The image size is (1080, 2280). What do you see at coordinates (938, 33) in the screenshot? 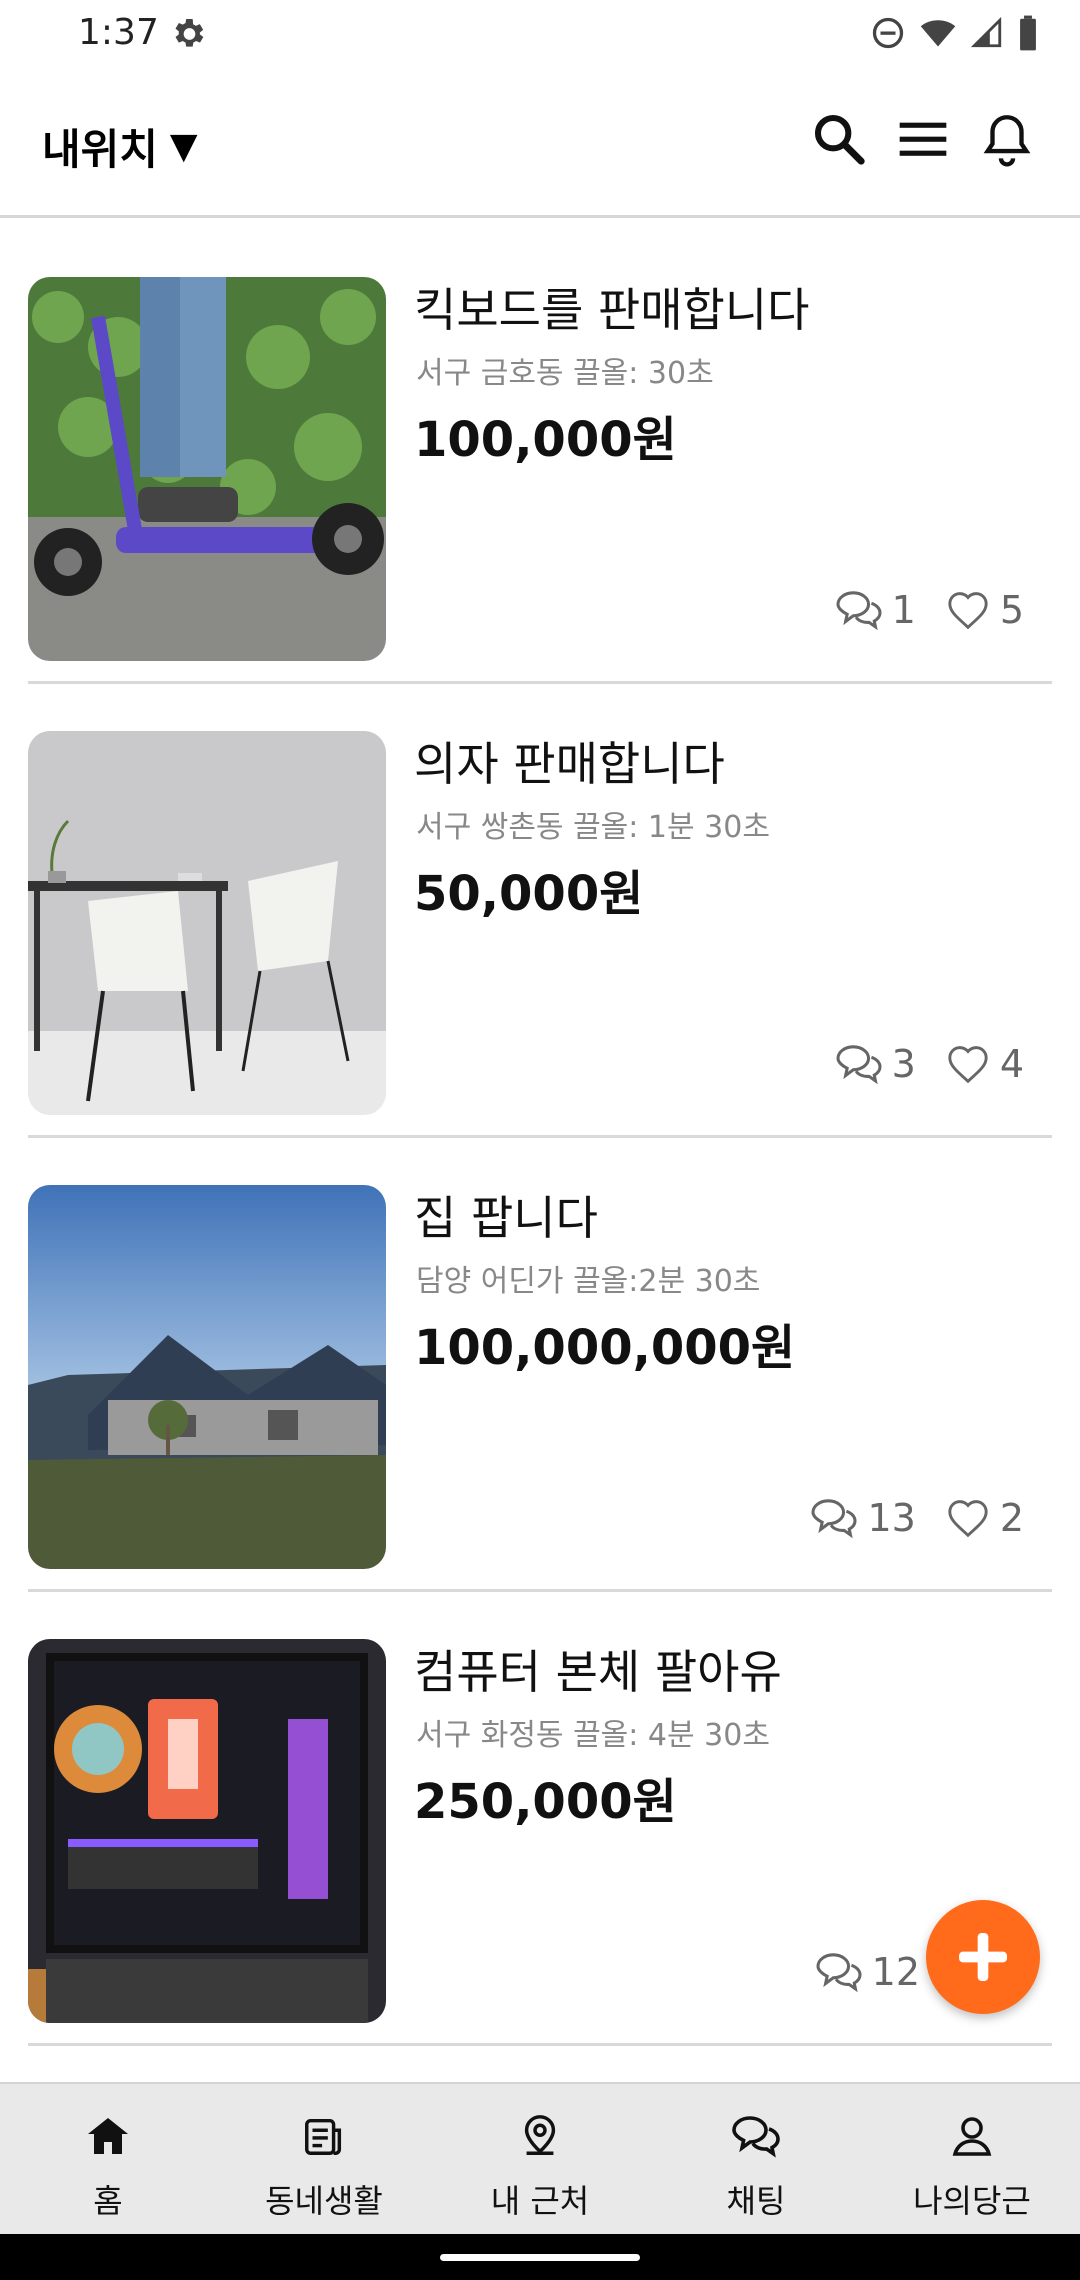
I see `wifi-icon` at bounding box center [938, 33].